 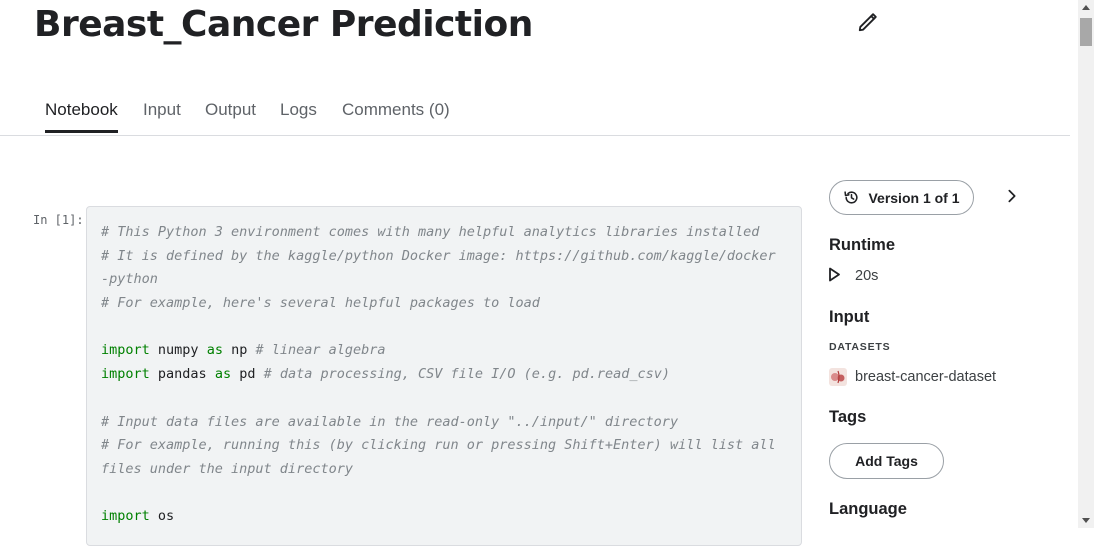 What do you see at coordinates (1086, 32) in the screenshot?
I see `scroll-thumb` at bounding box center [1086, 32].